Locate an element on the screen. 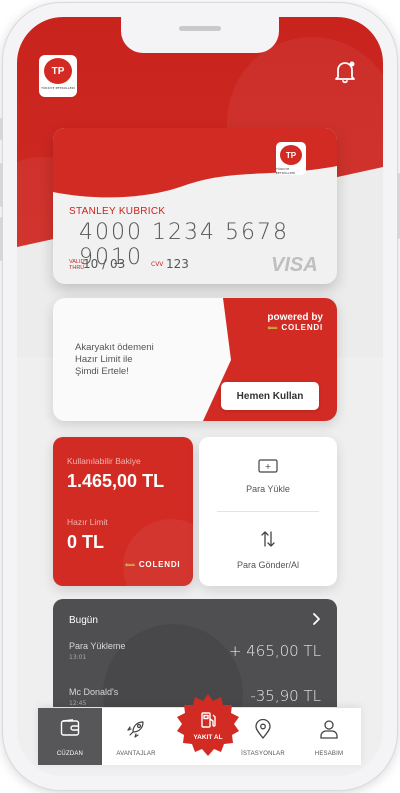 This screenshot has width=400, height=793. volume-down-button is located at coordinates (1, 239).